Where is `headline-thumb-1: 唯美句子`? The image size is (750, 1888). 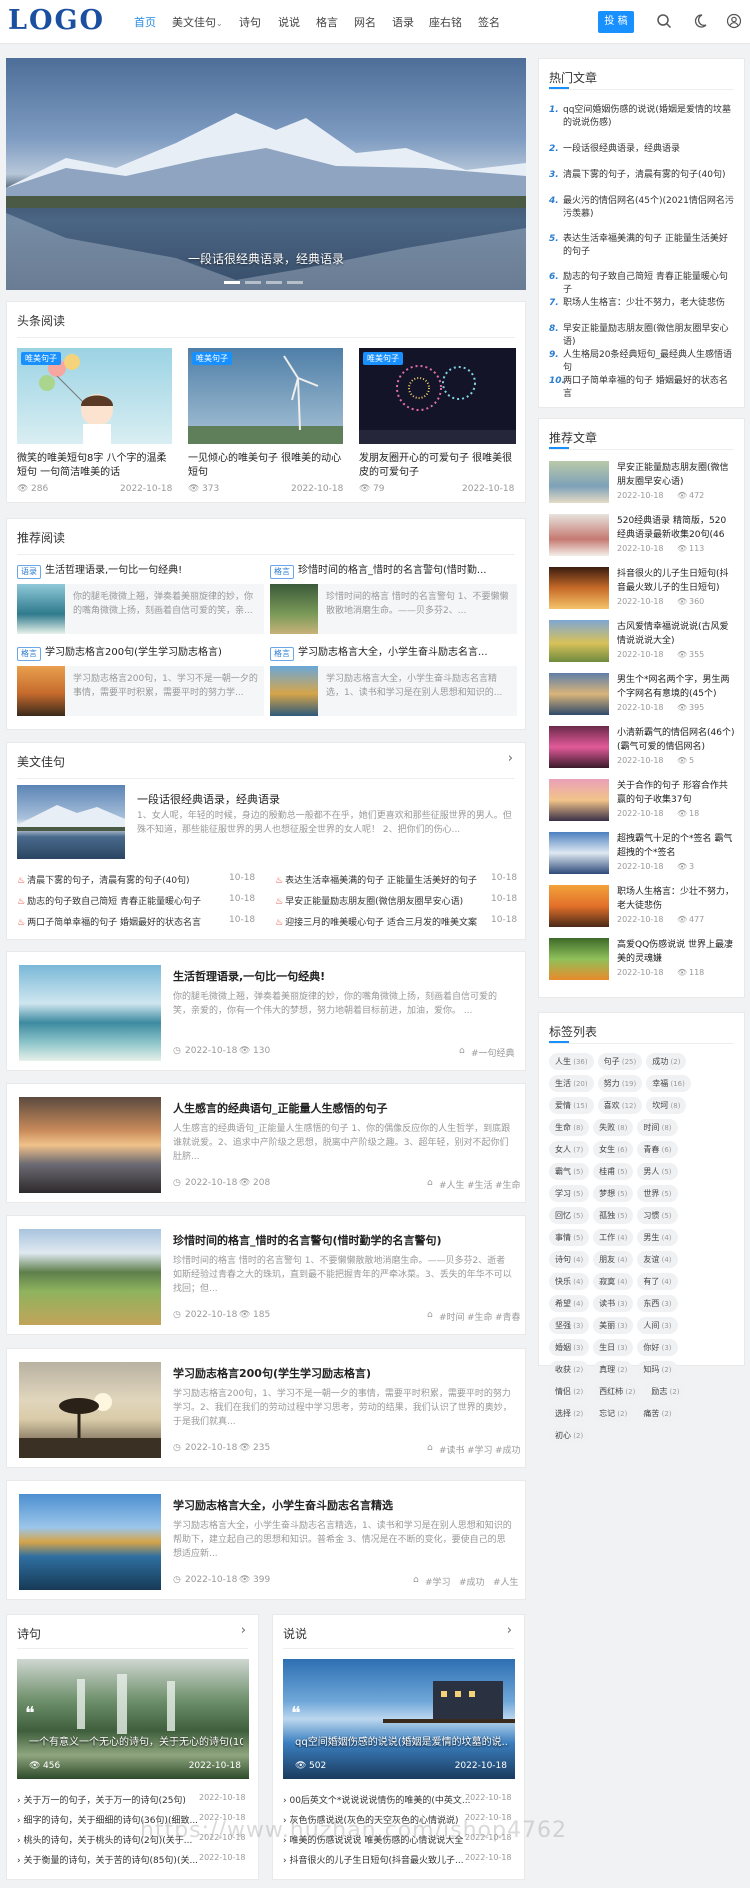 headline-thumb-1: 唯美句子 is located at coordinates (94, 396).